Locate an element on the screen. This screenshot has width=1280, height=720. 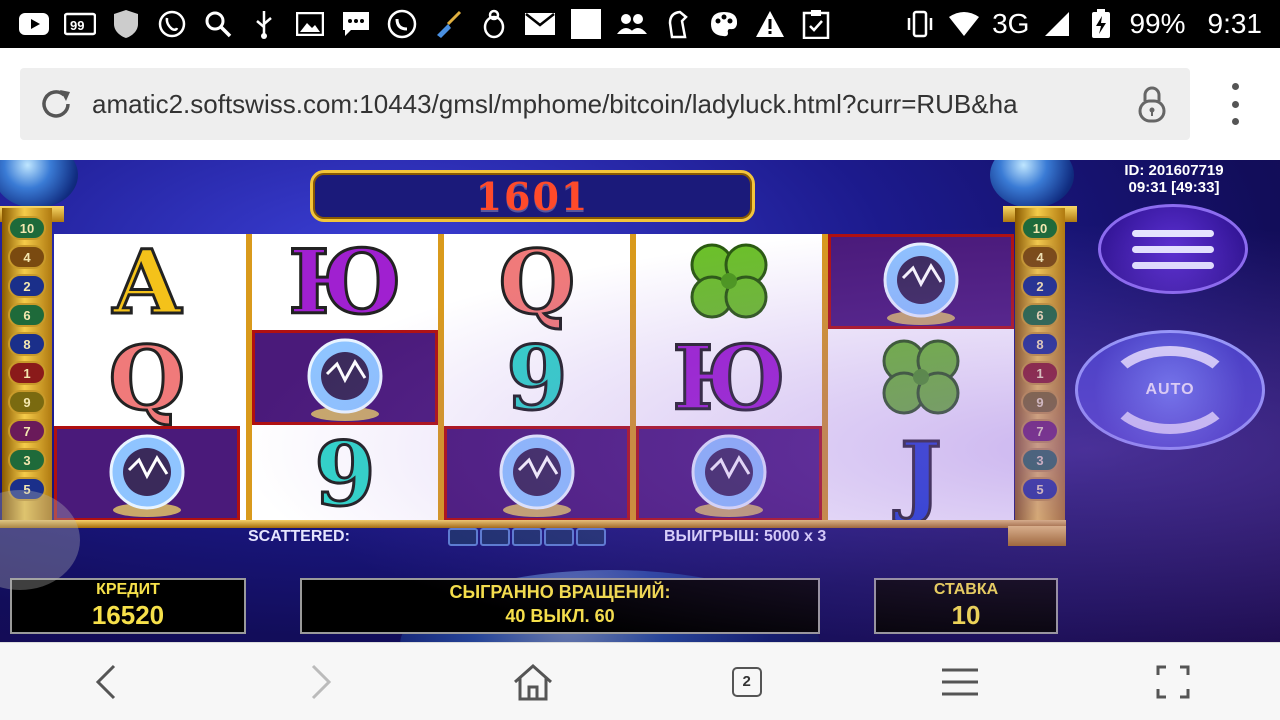
signal-icon is located at coordinates (1057, 24).